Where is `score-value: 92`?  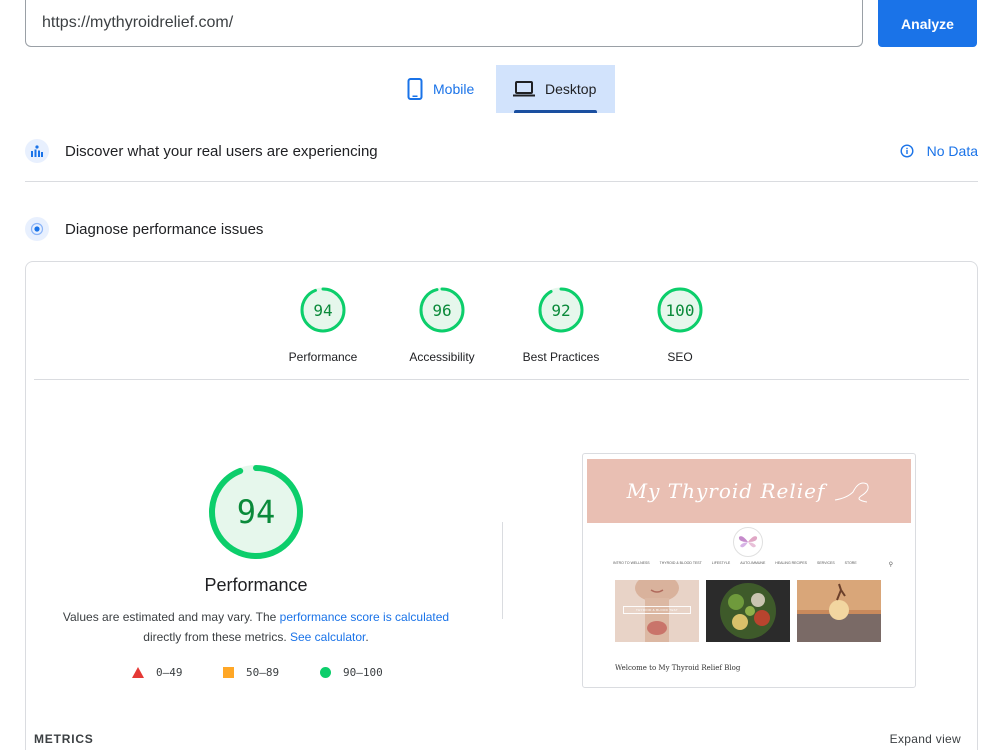 score-value: 92 is located at coordinates (561, 310).